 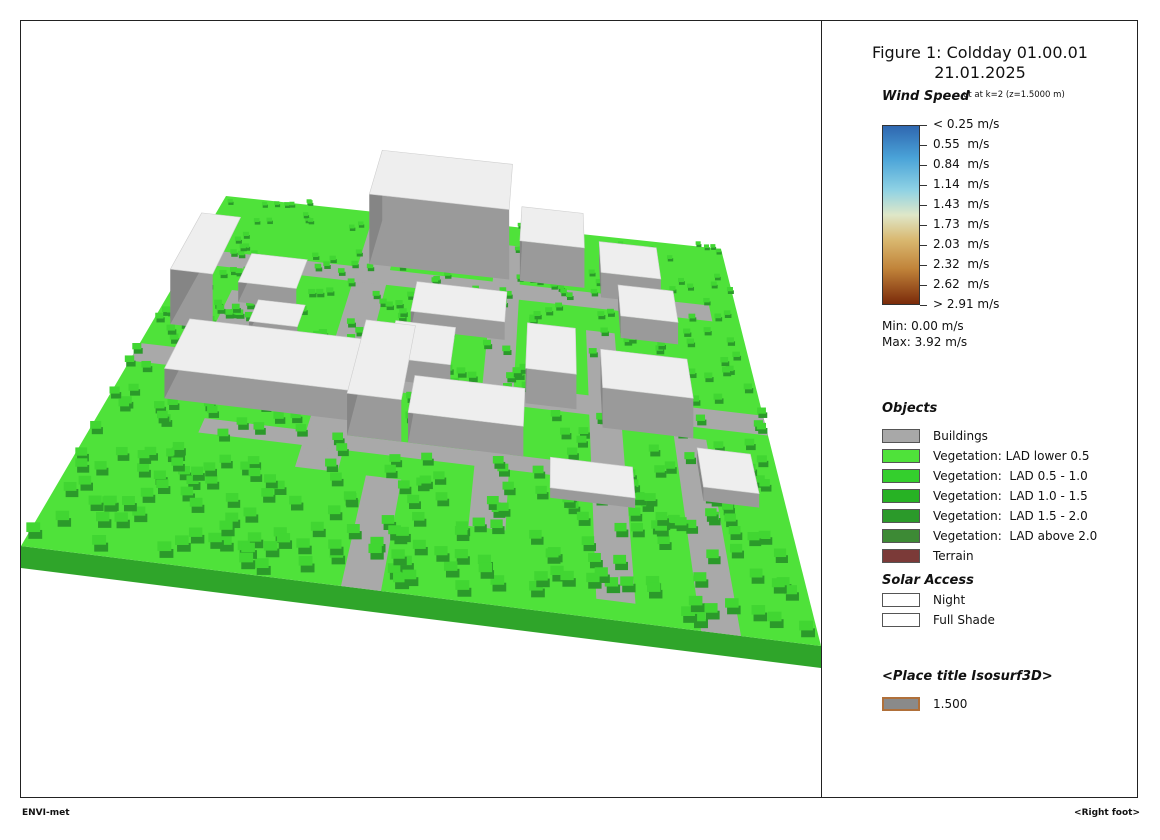 I want to click on wind-speed-color-scale, so click(x=901, y=215).